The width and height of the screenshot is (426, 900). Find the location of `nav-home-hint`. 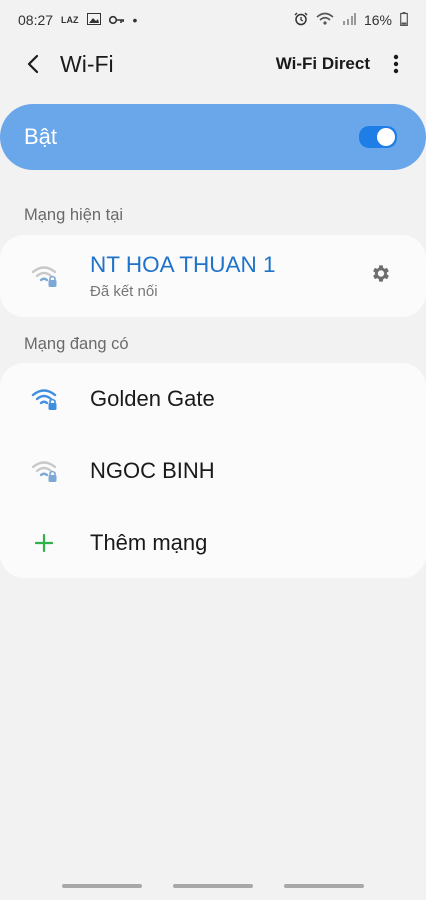

nav-home-hint is located at coordinates (213, 886).